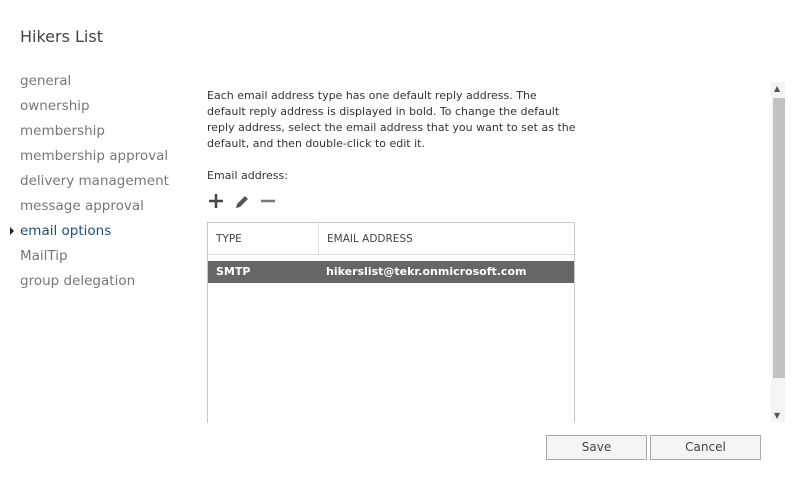 Image resolution: width=792 pixels, height=493 pixels. Describe the element at coordinates (777, 415) in the screenshot. I see `scroll-down-icon: ▼` at that location.